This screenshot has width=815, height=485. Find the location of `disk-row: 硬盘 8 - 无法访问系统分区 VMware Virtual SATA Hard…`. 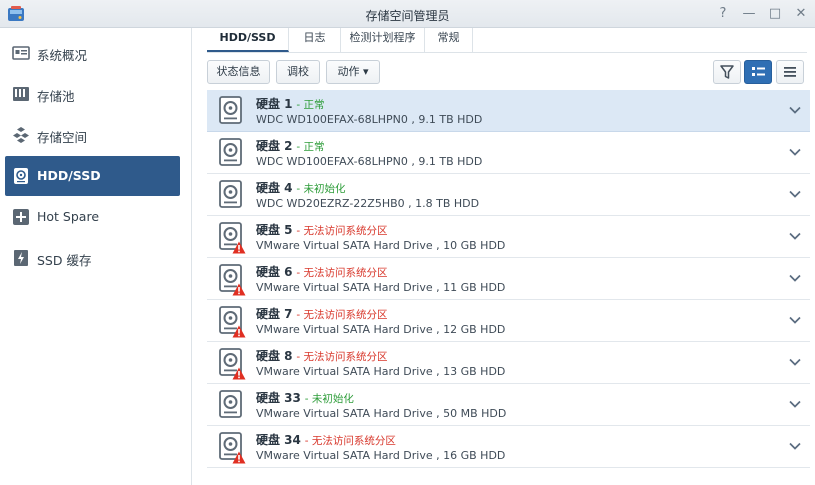

disk-row: 硬盘 8 - 无法访问系统分区 VMware Virtual SATA Hard… is located at coordinates (508, 363).